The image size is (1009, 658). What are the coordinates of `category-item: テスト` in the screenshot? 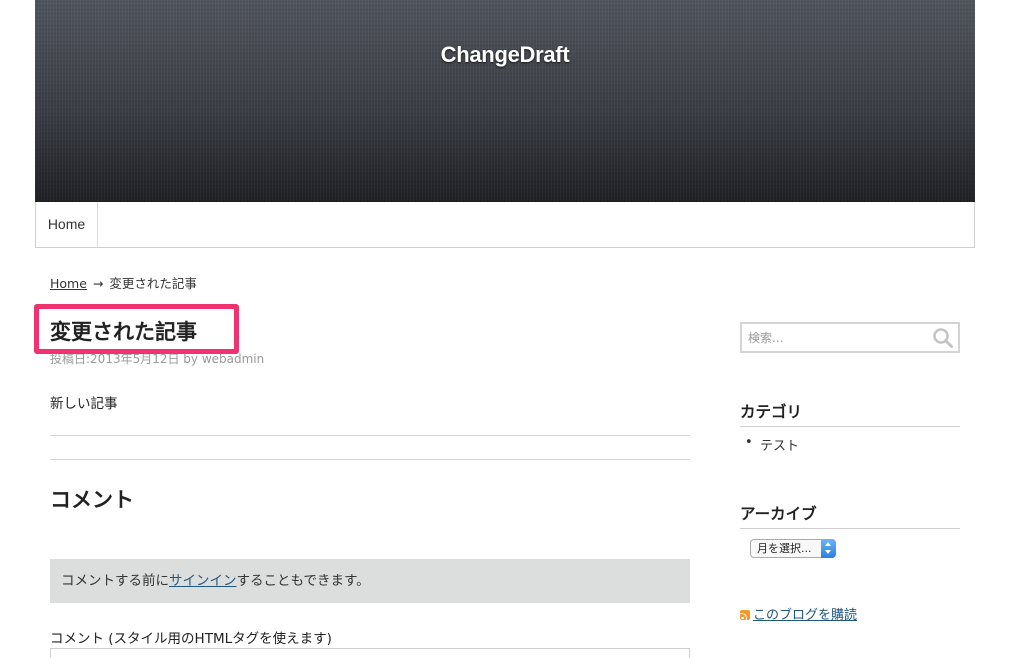 It's located at (772, 444).